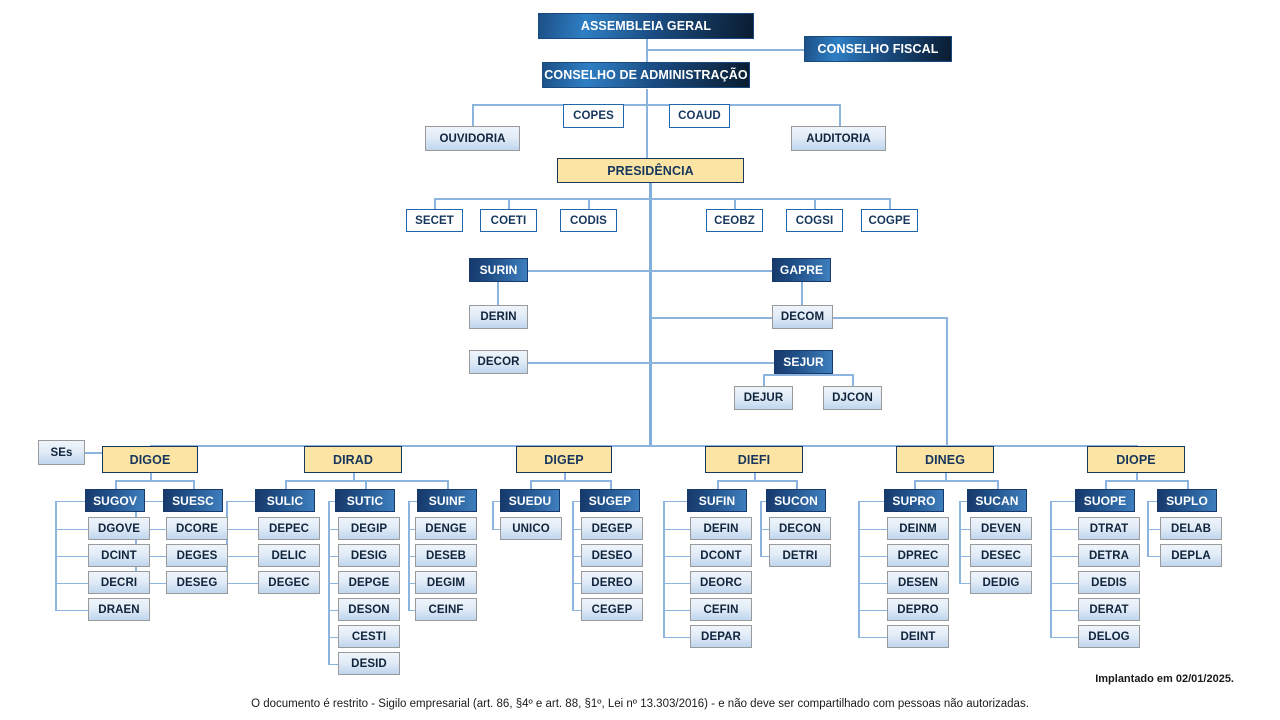 The width and height of the screenshot is (1280, 720). What do you see at coordinates (564, 459) in the screenshot?
I see `directorate-digep: DIGEP` at bounding box center [564, 459].